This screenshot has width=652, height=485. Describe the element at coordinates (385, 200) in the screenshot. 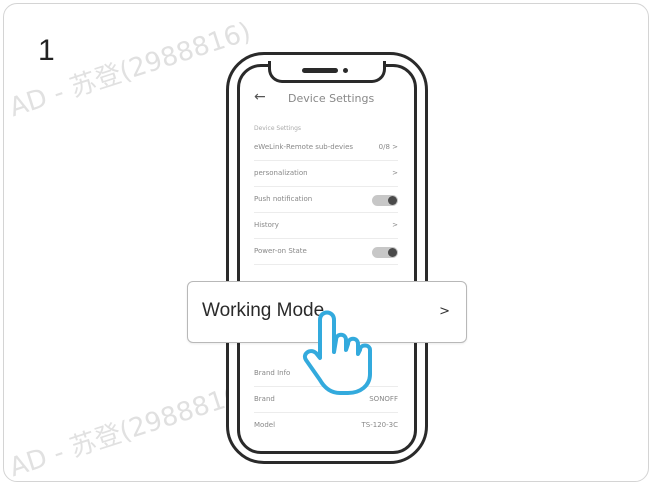

I see `push-notification-toggle` at that location.